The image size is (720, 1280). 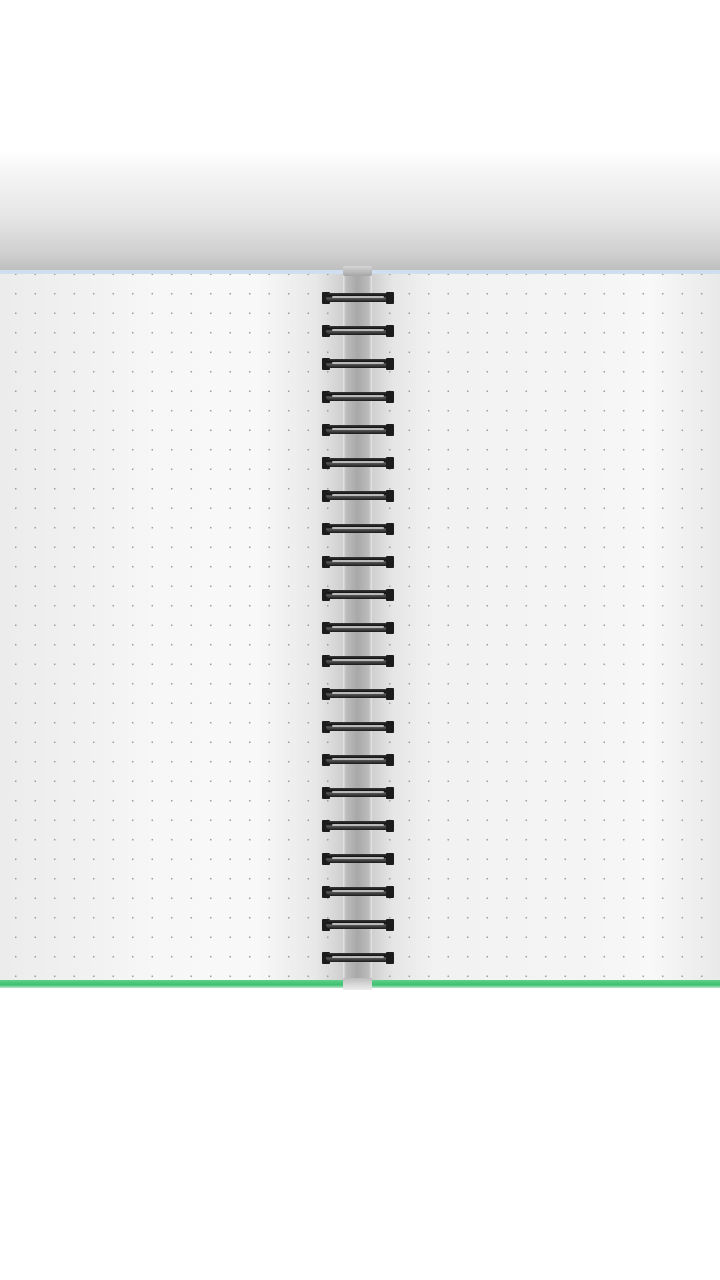 I want to click on spiral-binding, so click(x=358, y=640).